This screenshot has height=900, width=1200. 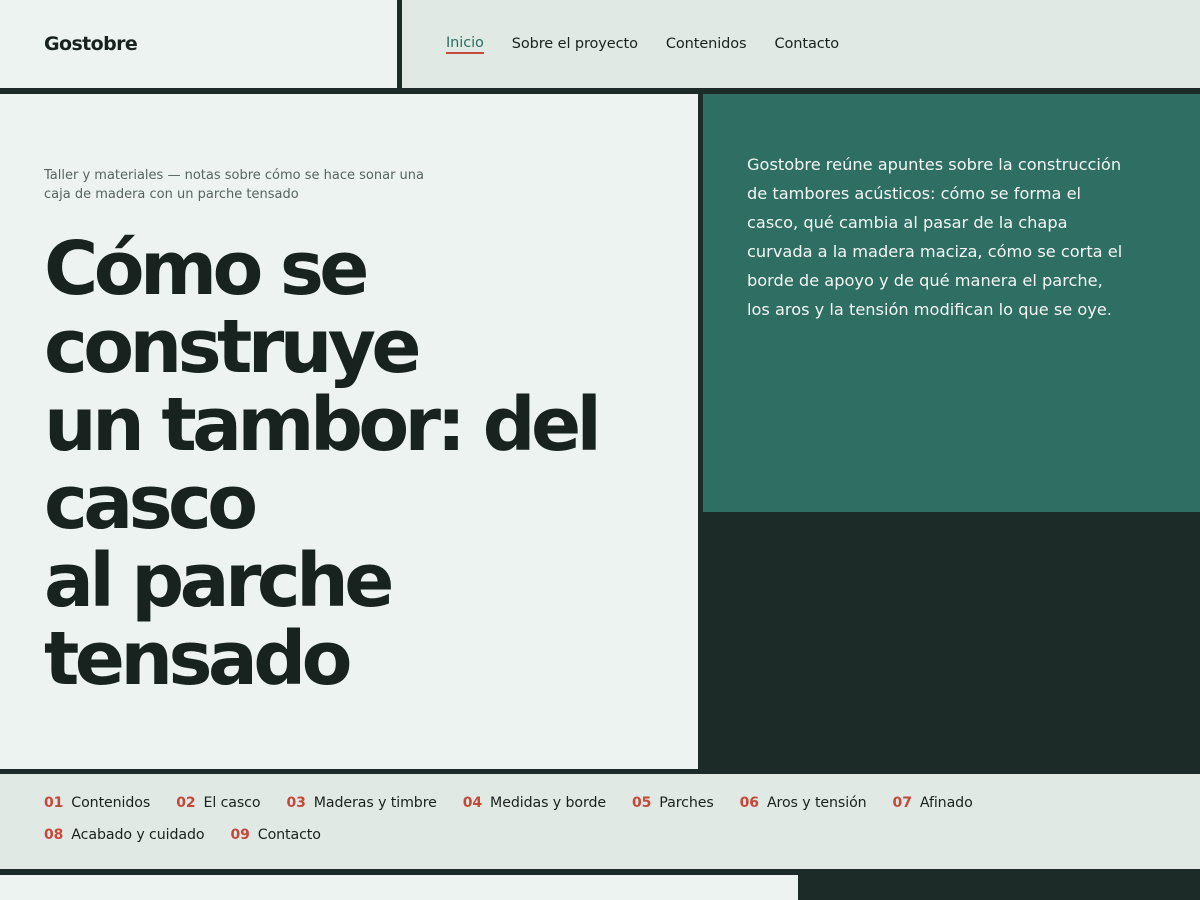 What do you see at coordinates (151, 503) in the screenshot?
I see `title-line: casco` at bounding box center [151, 503].